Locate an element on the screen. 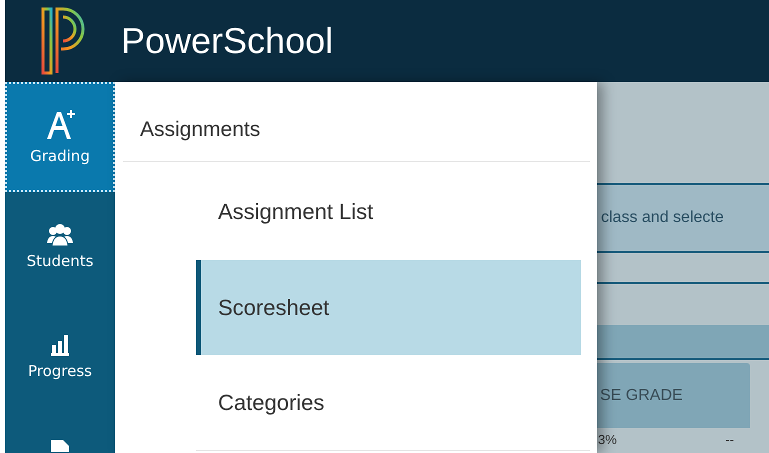  nav-item: Grading is located at coordinates (60, 137).